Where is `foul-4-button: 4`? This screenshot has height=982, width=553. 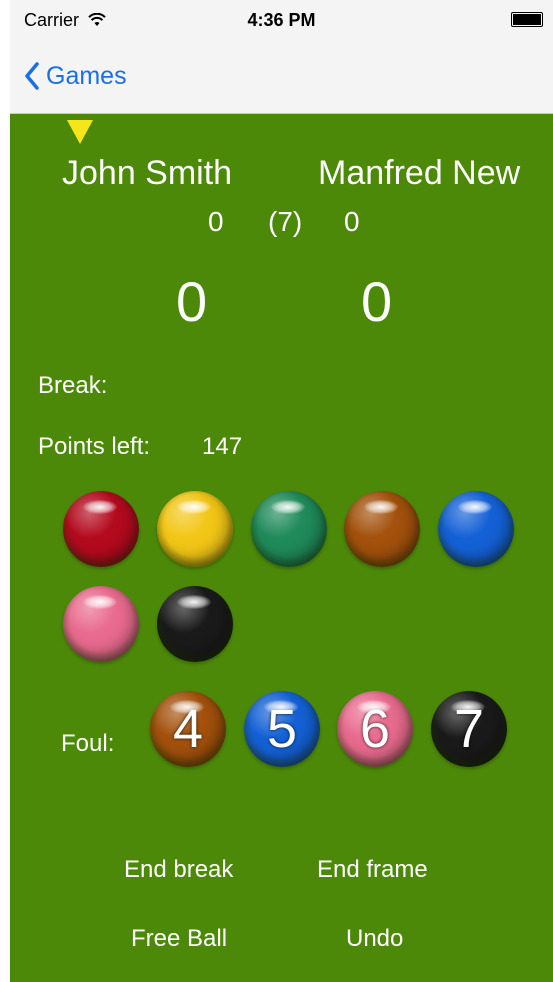 foul-4-button: 4 is located at coordinates (188, 729).